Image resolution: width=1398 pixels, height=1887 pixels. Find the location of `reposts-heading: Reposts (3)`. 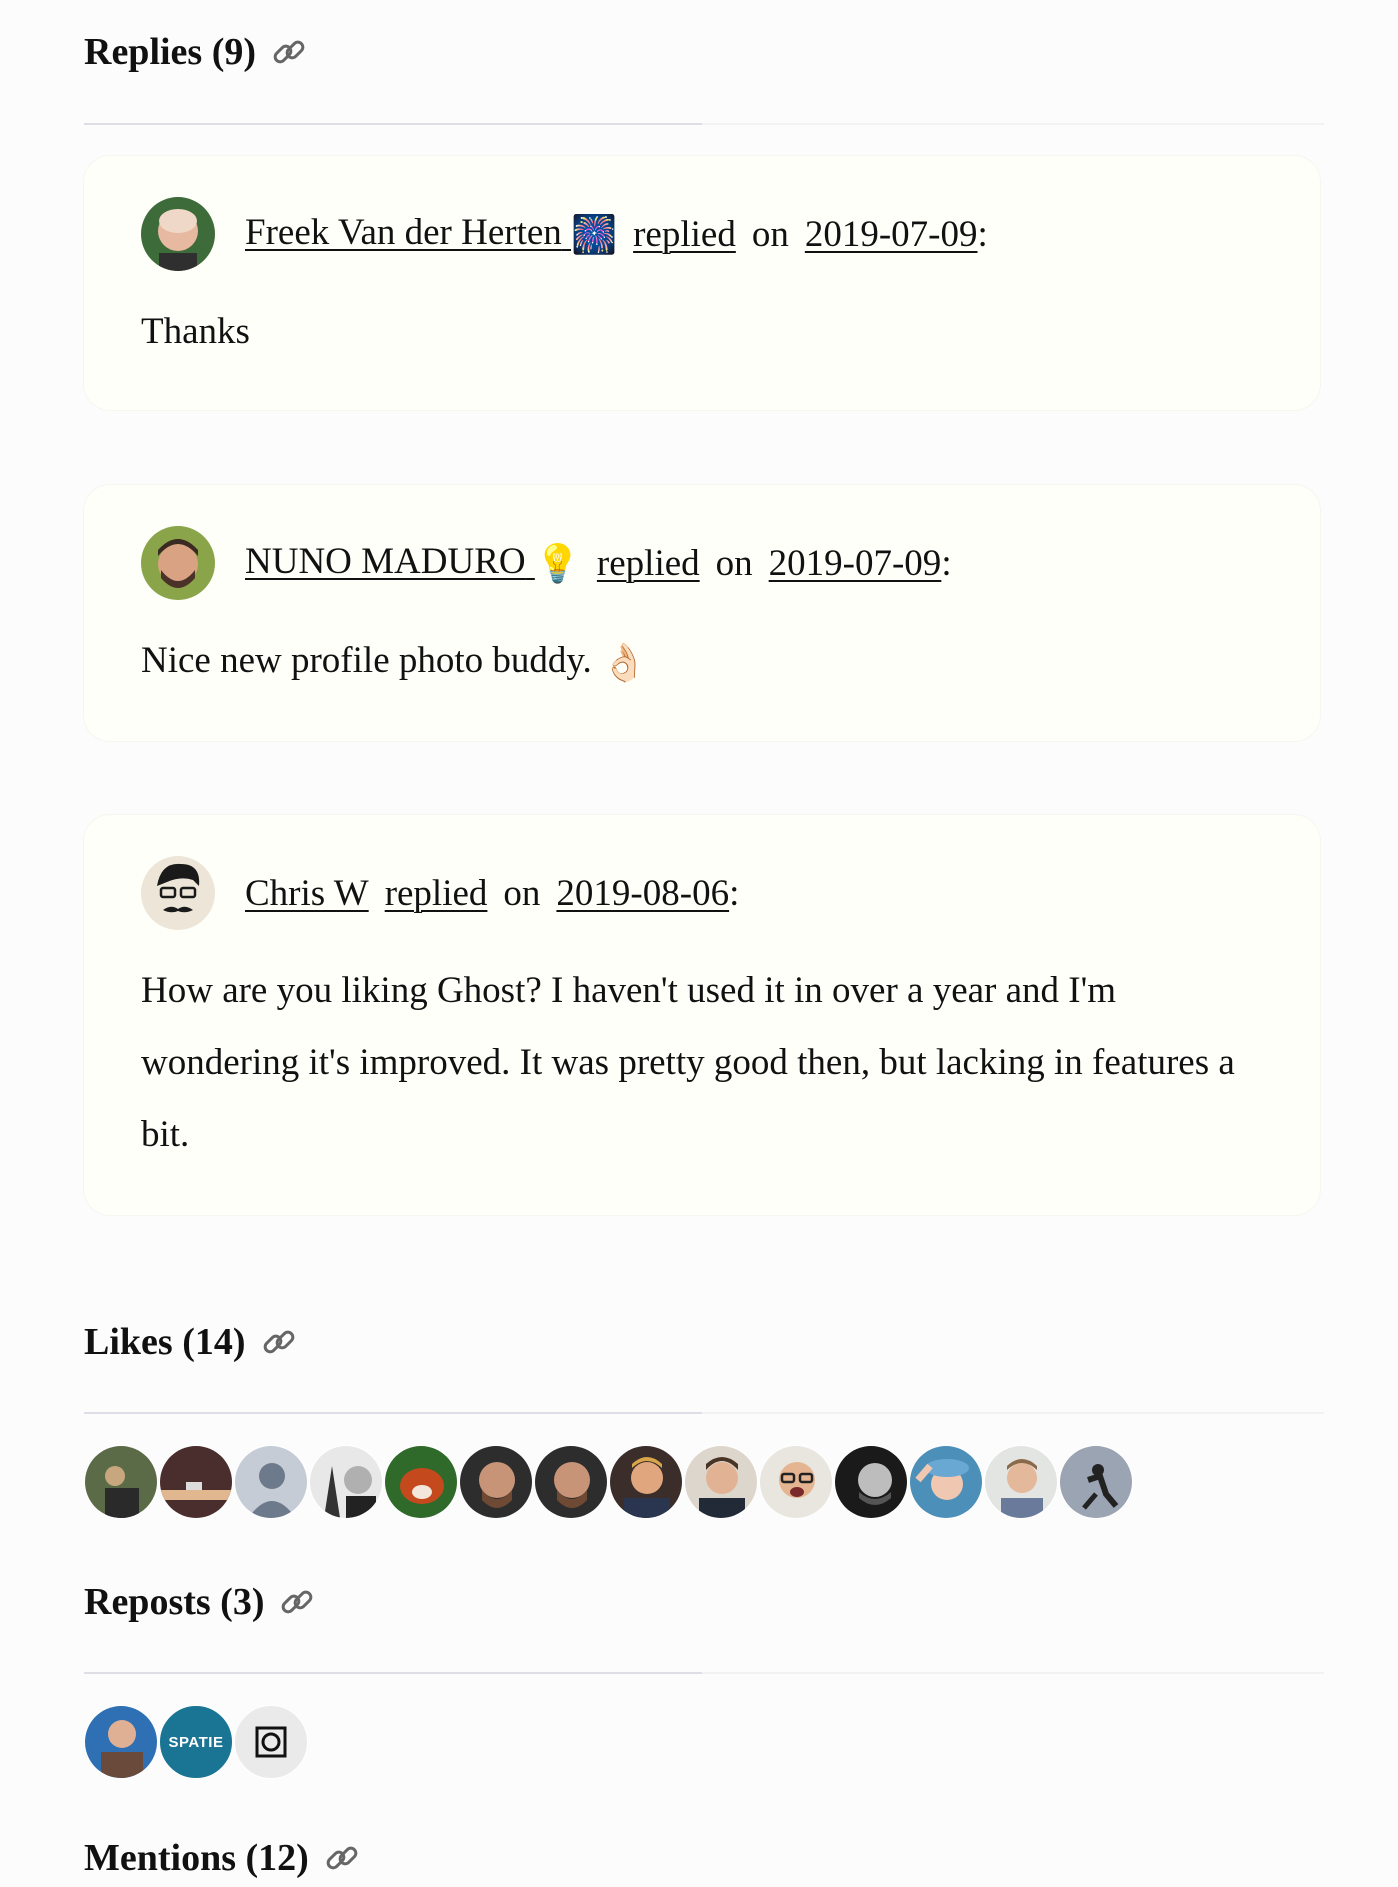

reposts-heading: Reposts (3) is located at coordinates (200, 1602).